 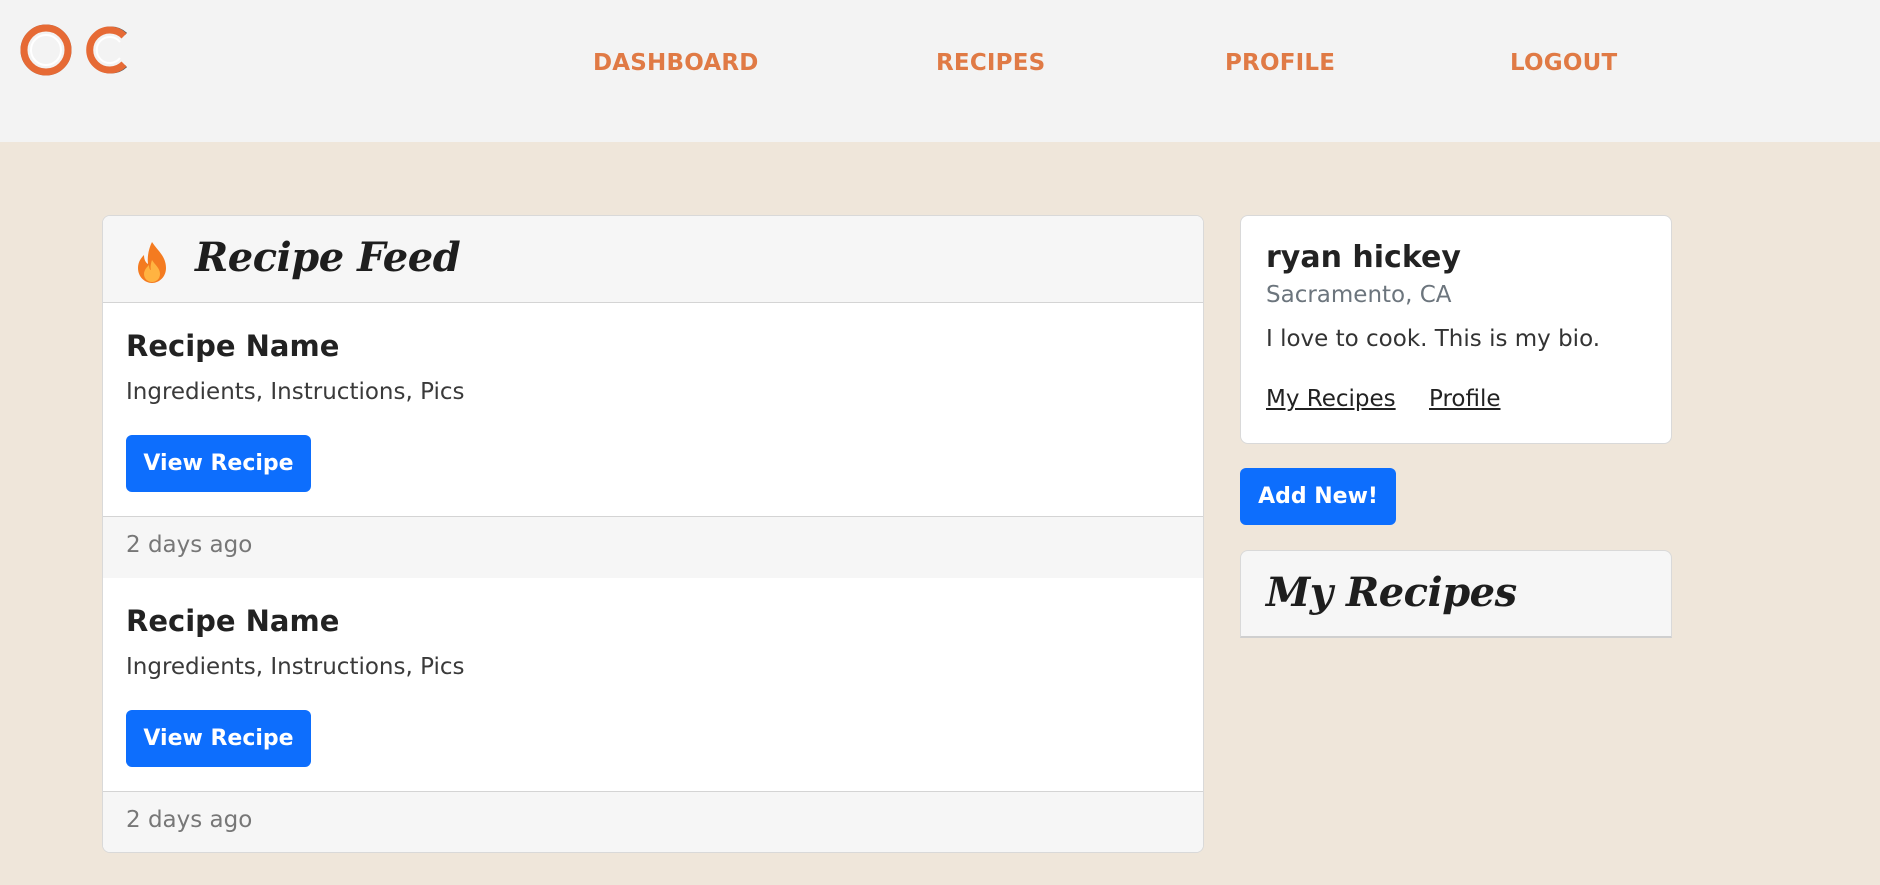 What do you see at coordinates (990, 63) in the screenshot?
I see `nav-recipes-link: RECIPES` at bounding box center [990, 63].